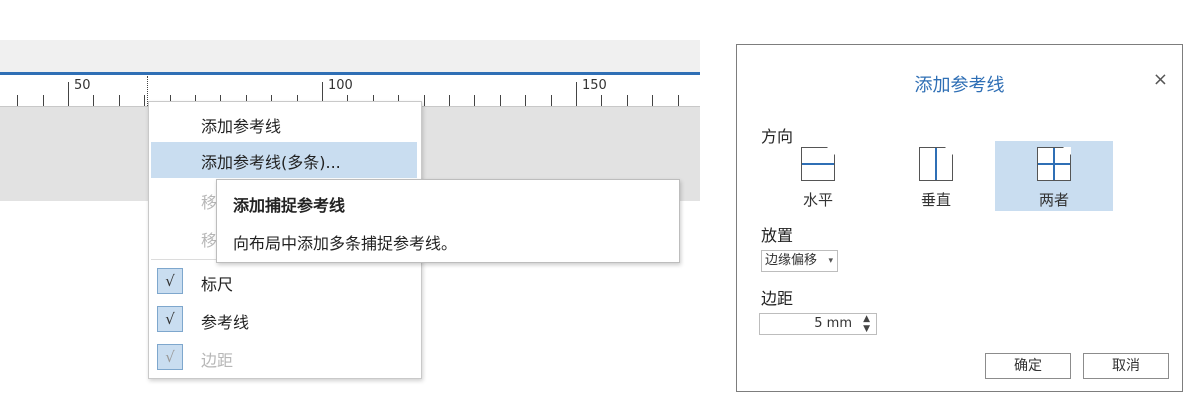  What do you see at coordinates (241, 126) in the screenshot?
I see `menu-item-label: 添加参考线` at bounding box center [241, 126].